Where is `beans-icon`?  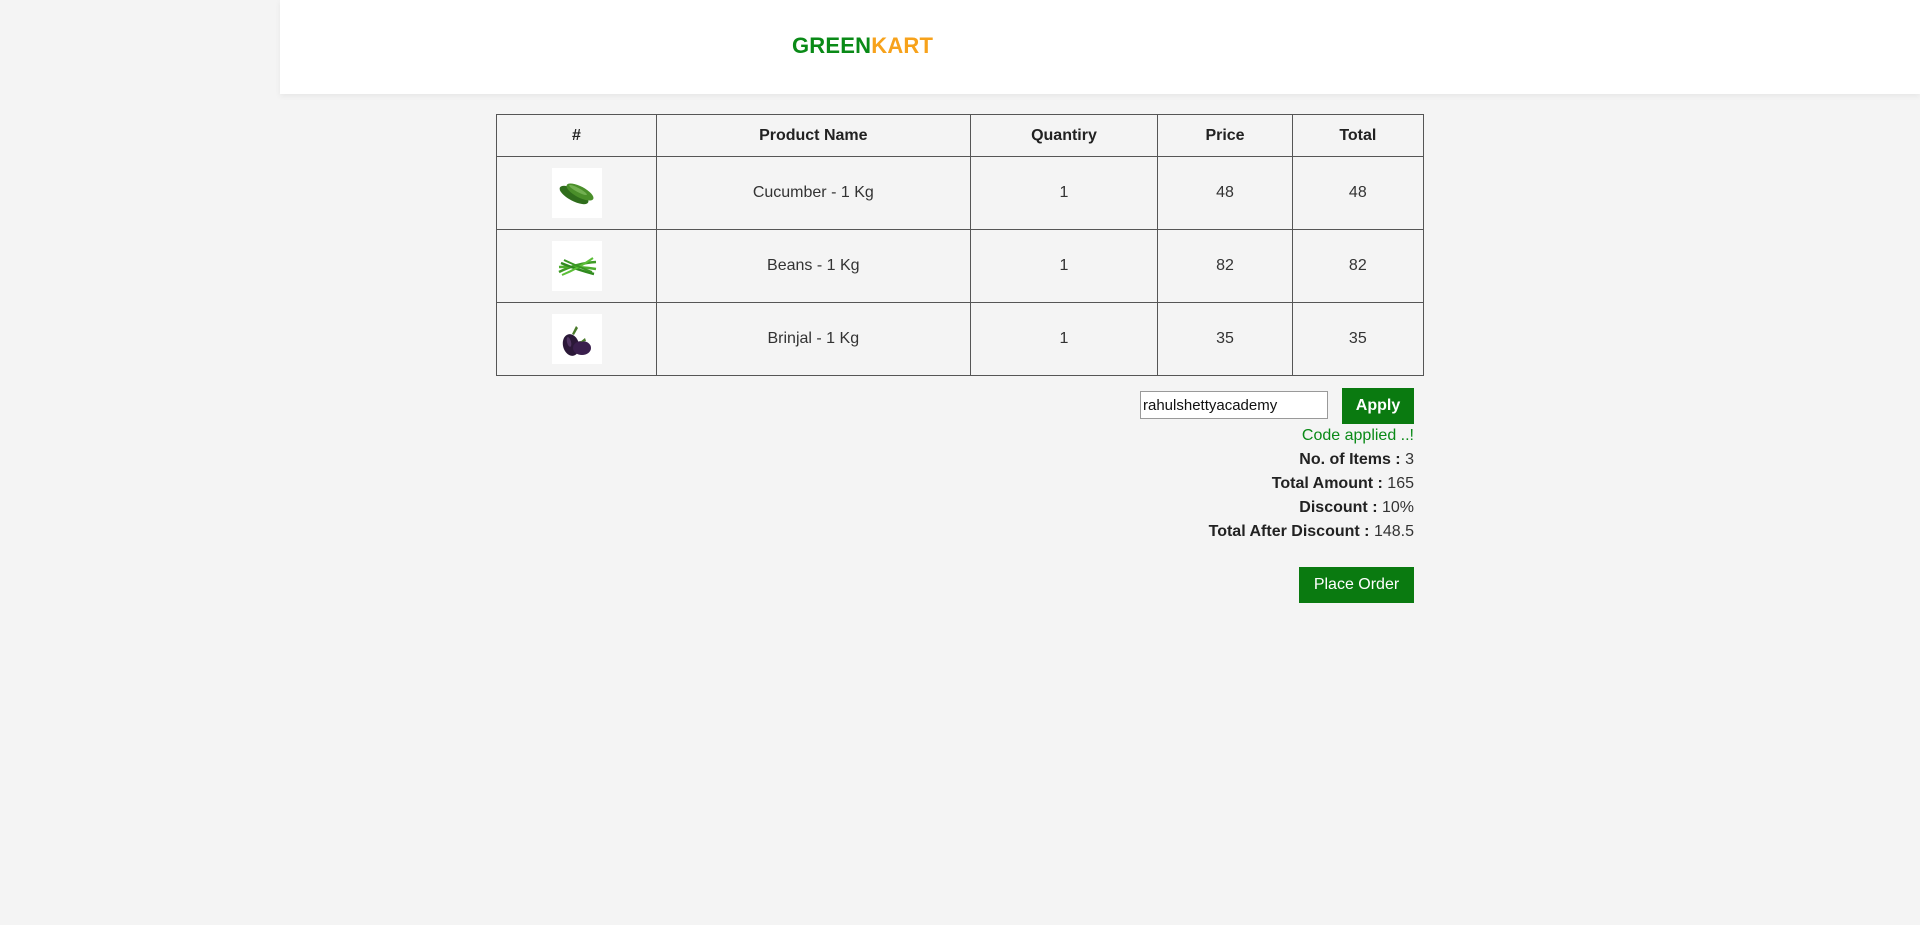 beans-icon is located at coordinates (576, 266).